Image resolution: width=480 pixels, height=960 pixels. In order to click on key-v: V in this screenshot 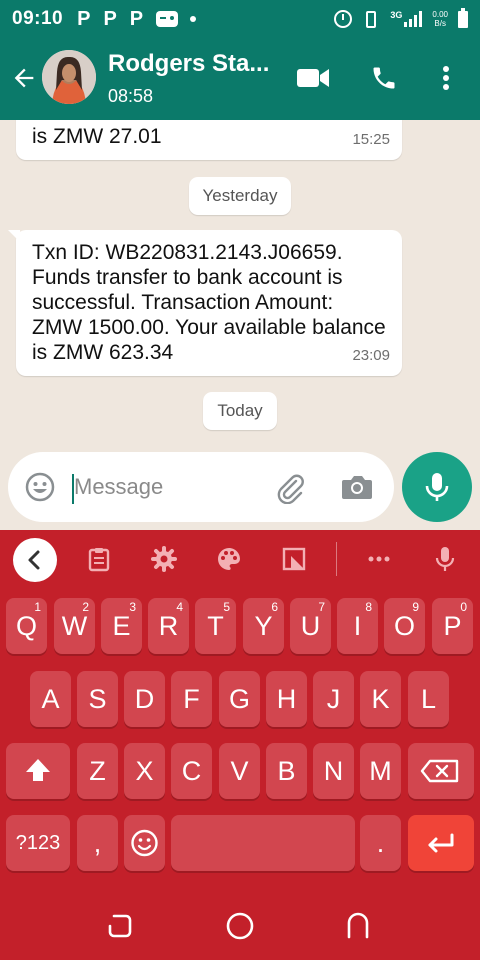, I will do `click(239, 771)`.